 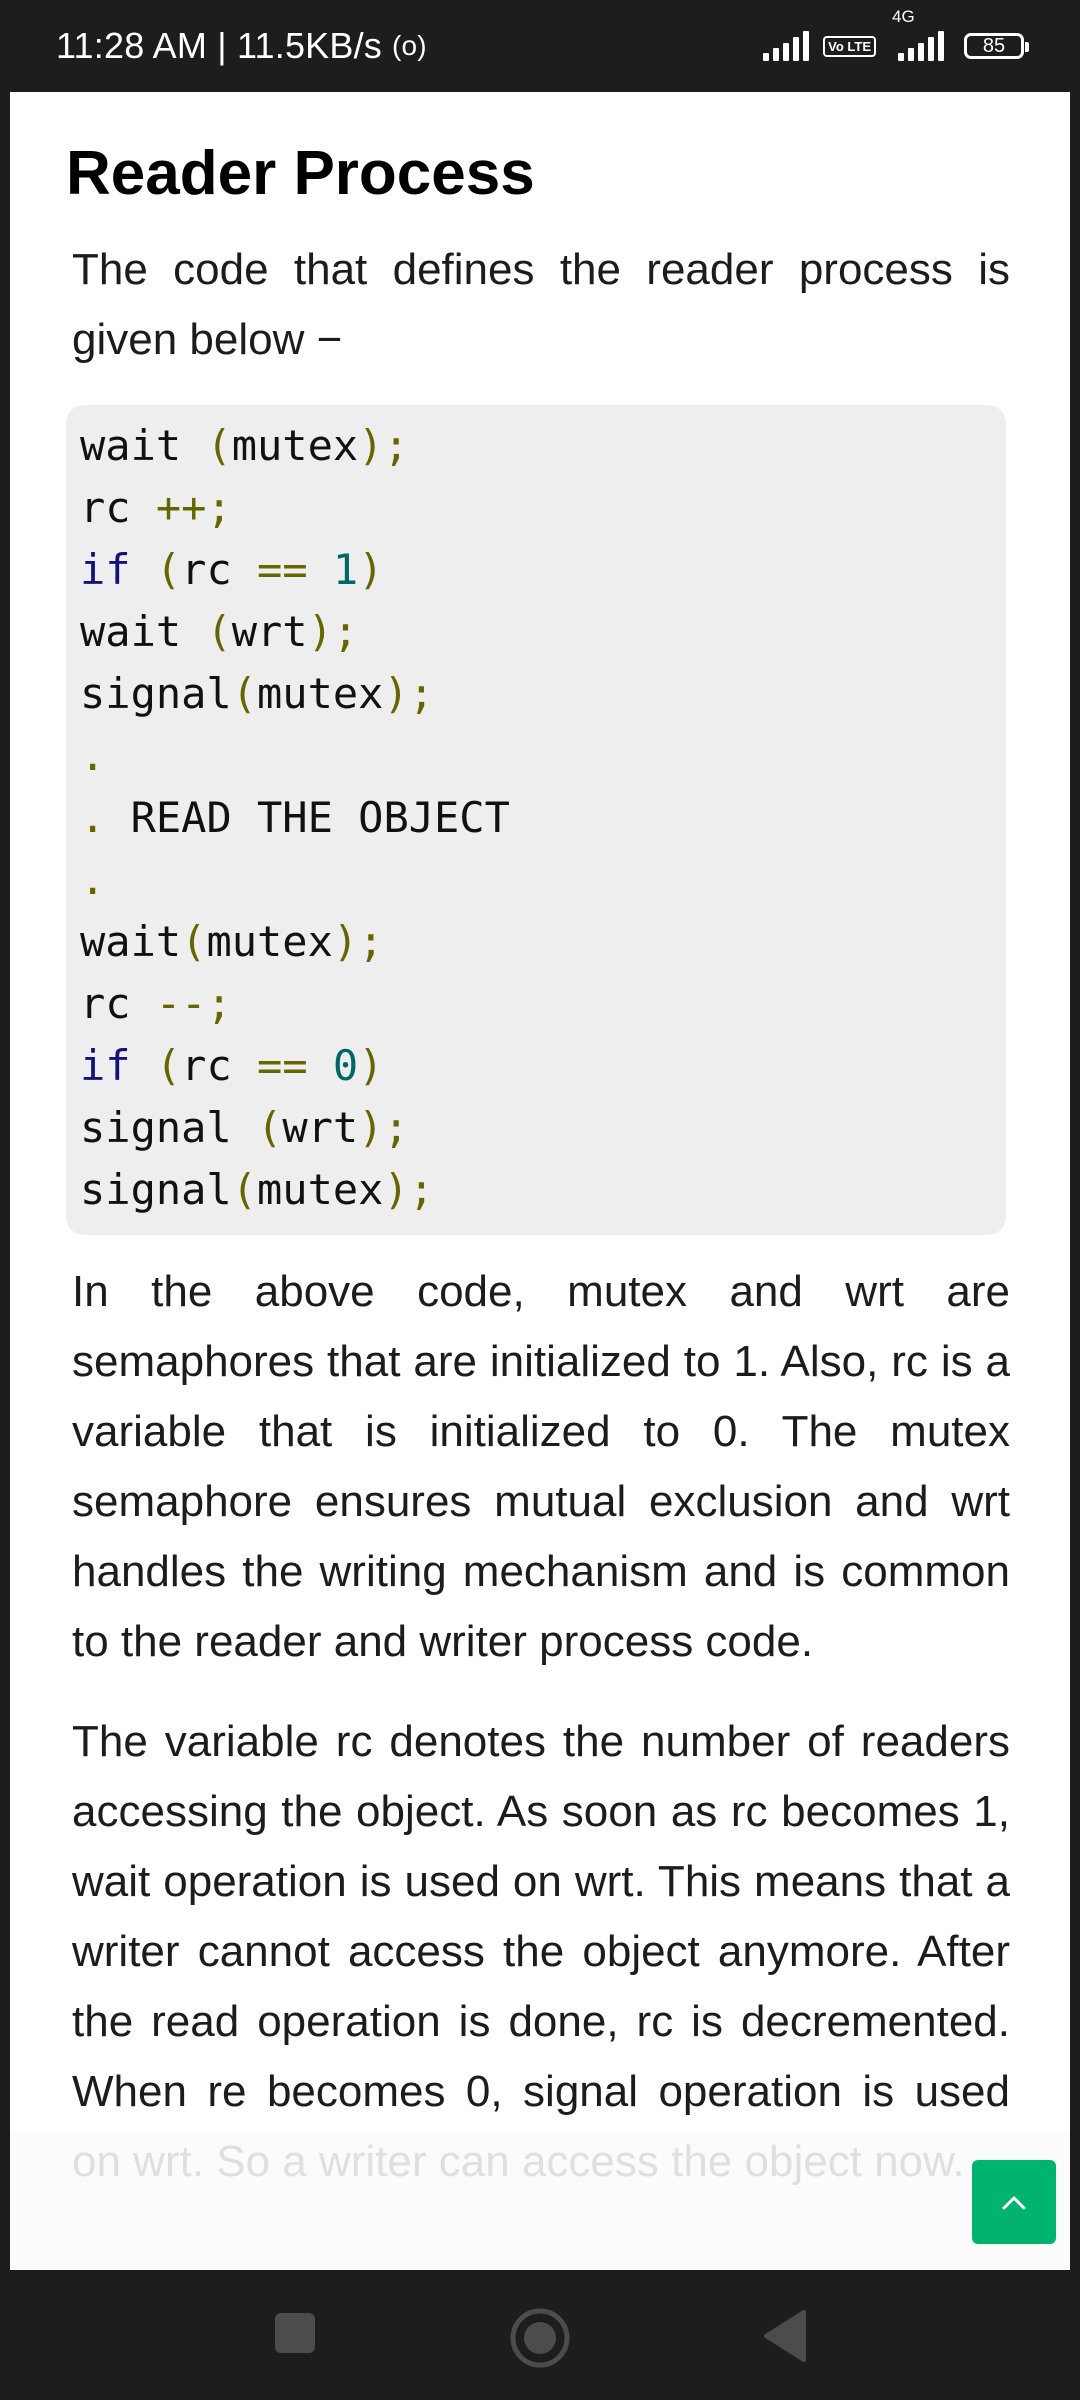 What do you see at coordinates (232, 569) in the screenshot?
I see `code-line: if (rc == 1)` at bounding box center [232, 569].